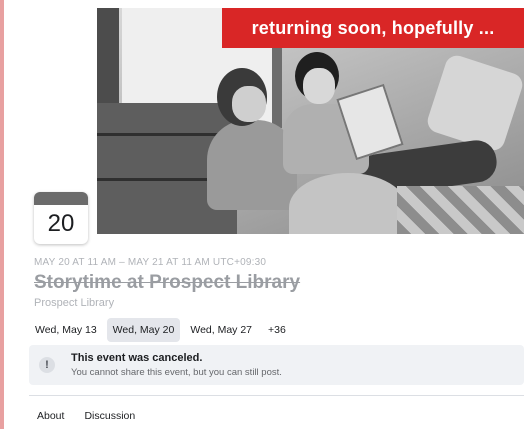 The height and width of the screenshot is (429, 524). I want to click on tab-discussion: Discussion, so click(109, 416).